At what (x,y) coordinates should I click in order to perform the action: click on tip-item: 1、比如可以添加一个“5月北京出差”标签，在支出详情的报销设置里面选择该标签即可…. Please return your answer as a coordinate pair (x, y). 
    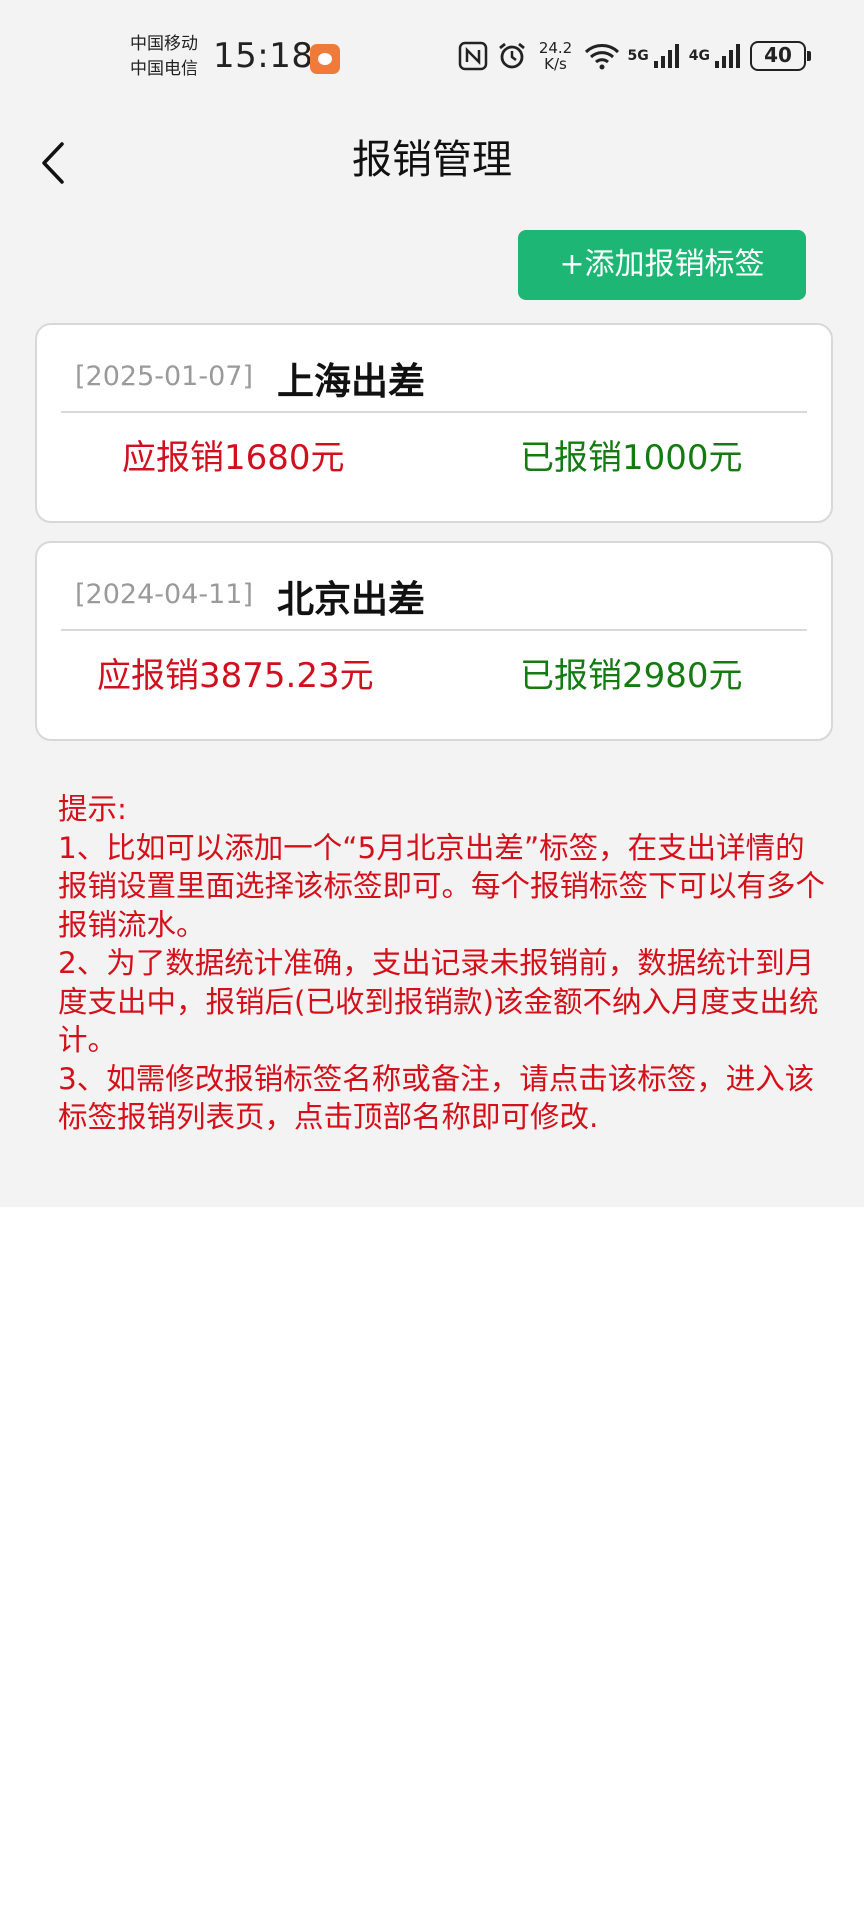
    Looking at the image, I should click on (442, 886).